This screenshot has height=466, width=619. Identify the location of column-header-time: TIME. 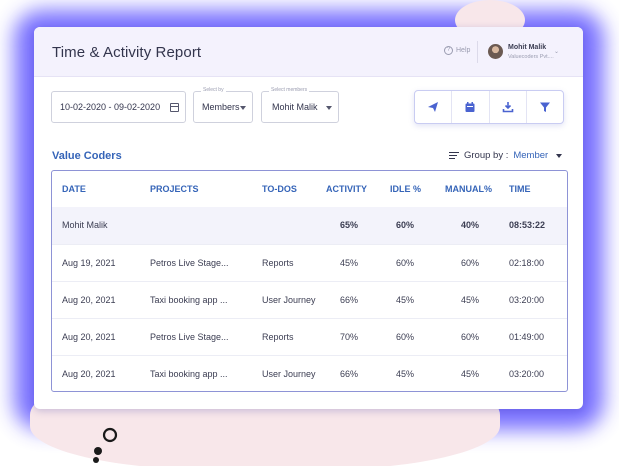
(538, 189).